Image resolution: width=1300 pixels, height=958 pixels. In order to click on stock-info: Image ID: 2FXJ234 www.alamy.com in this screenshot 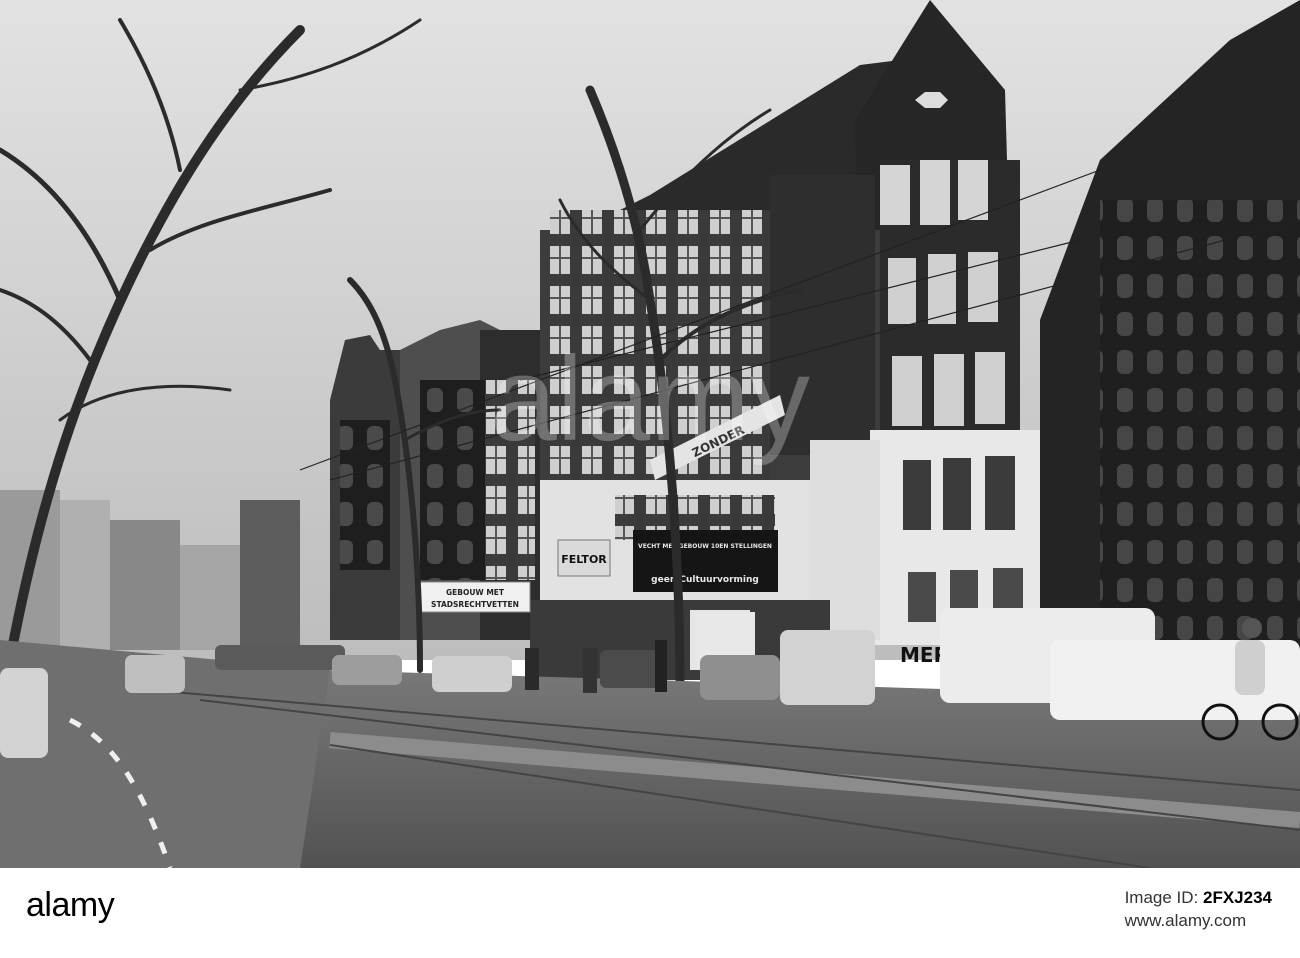, I will do `click(1198, 909)`.